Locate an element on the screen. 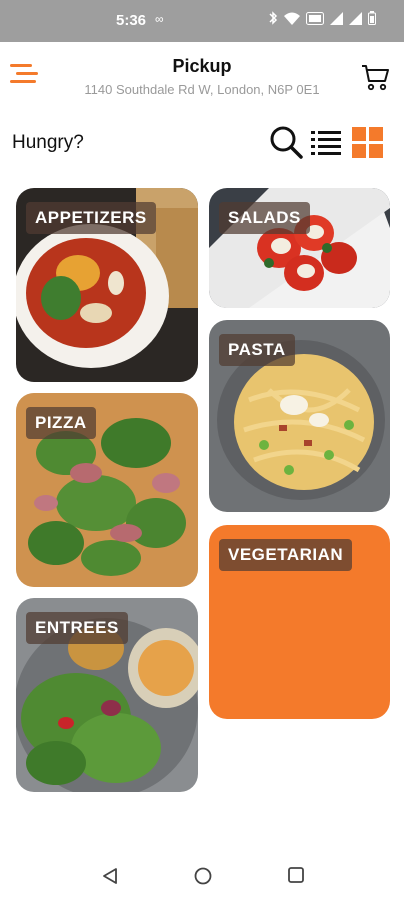 This screenshot has width=404, height=900. category-tile-appetizers: APPETIZERS is located at coordinates (107, 285).